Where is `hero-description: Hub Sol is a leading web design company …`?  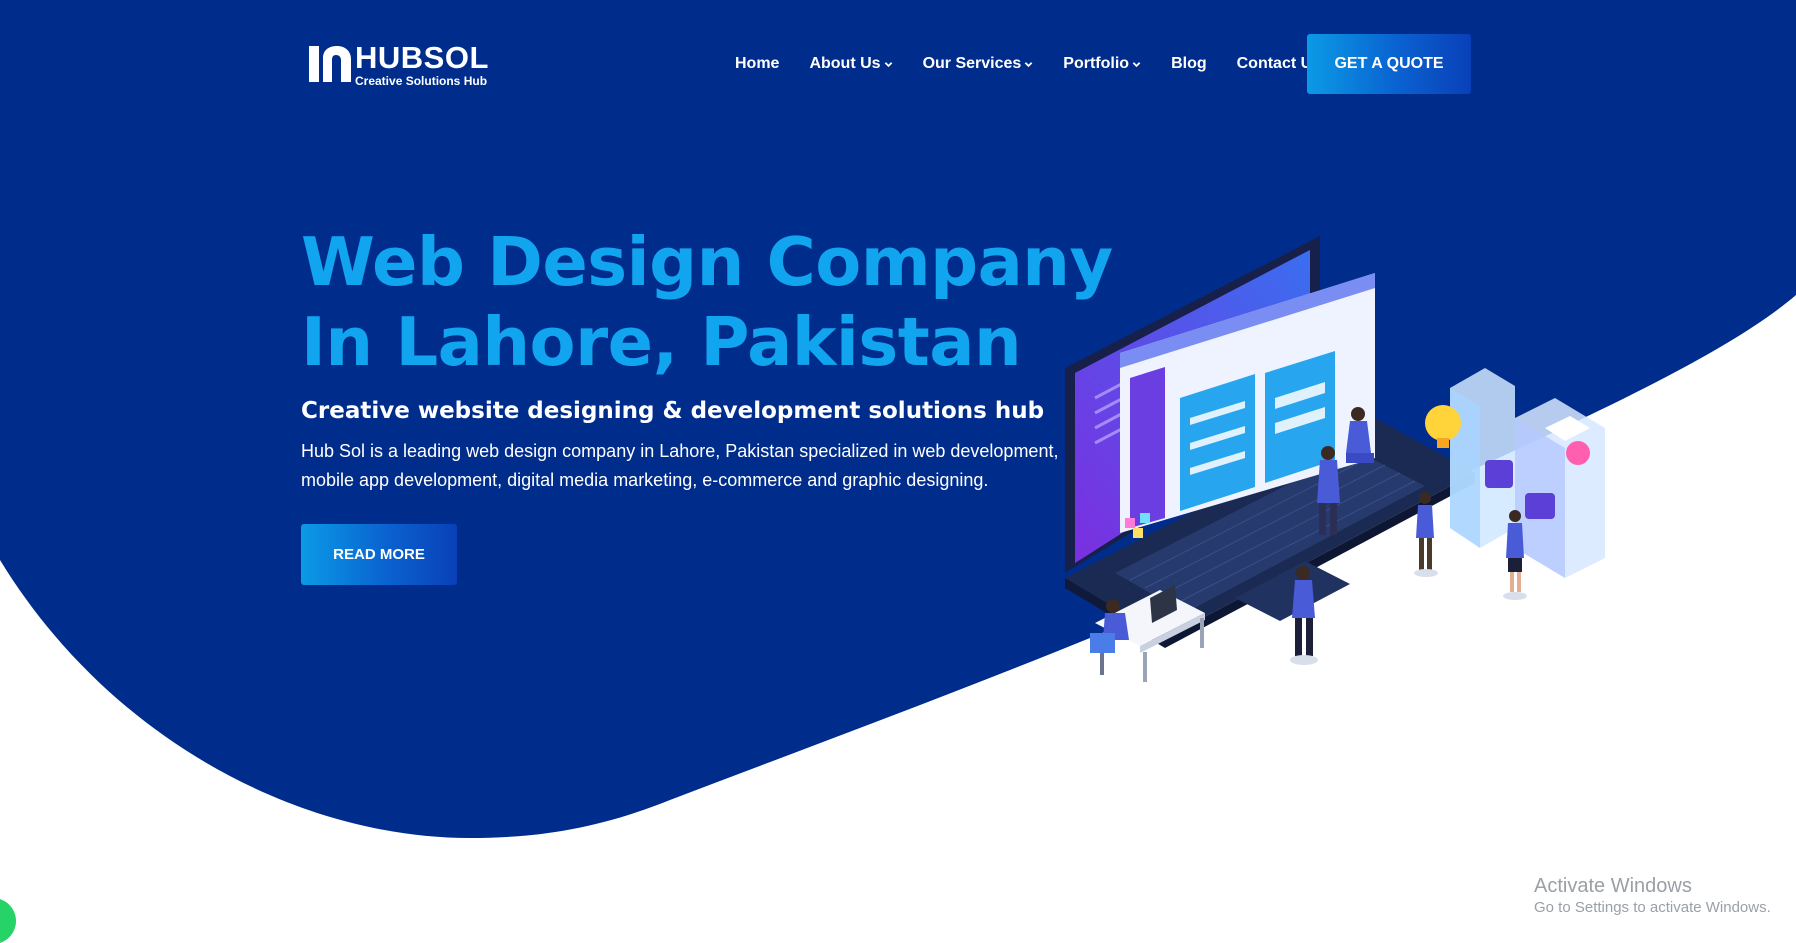
hero-description: Hub Sol is a leading web design company … is located at coordinates (680, 465).